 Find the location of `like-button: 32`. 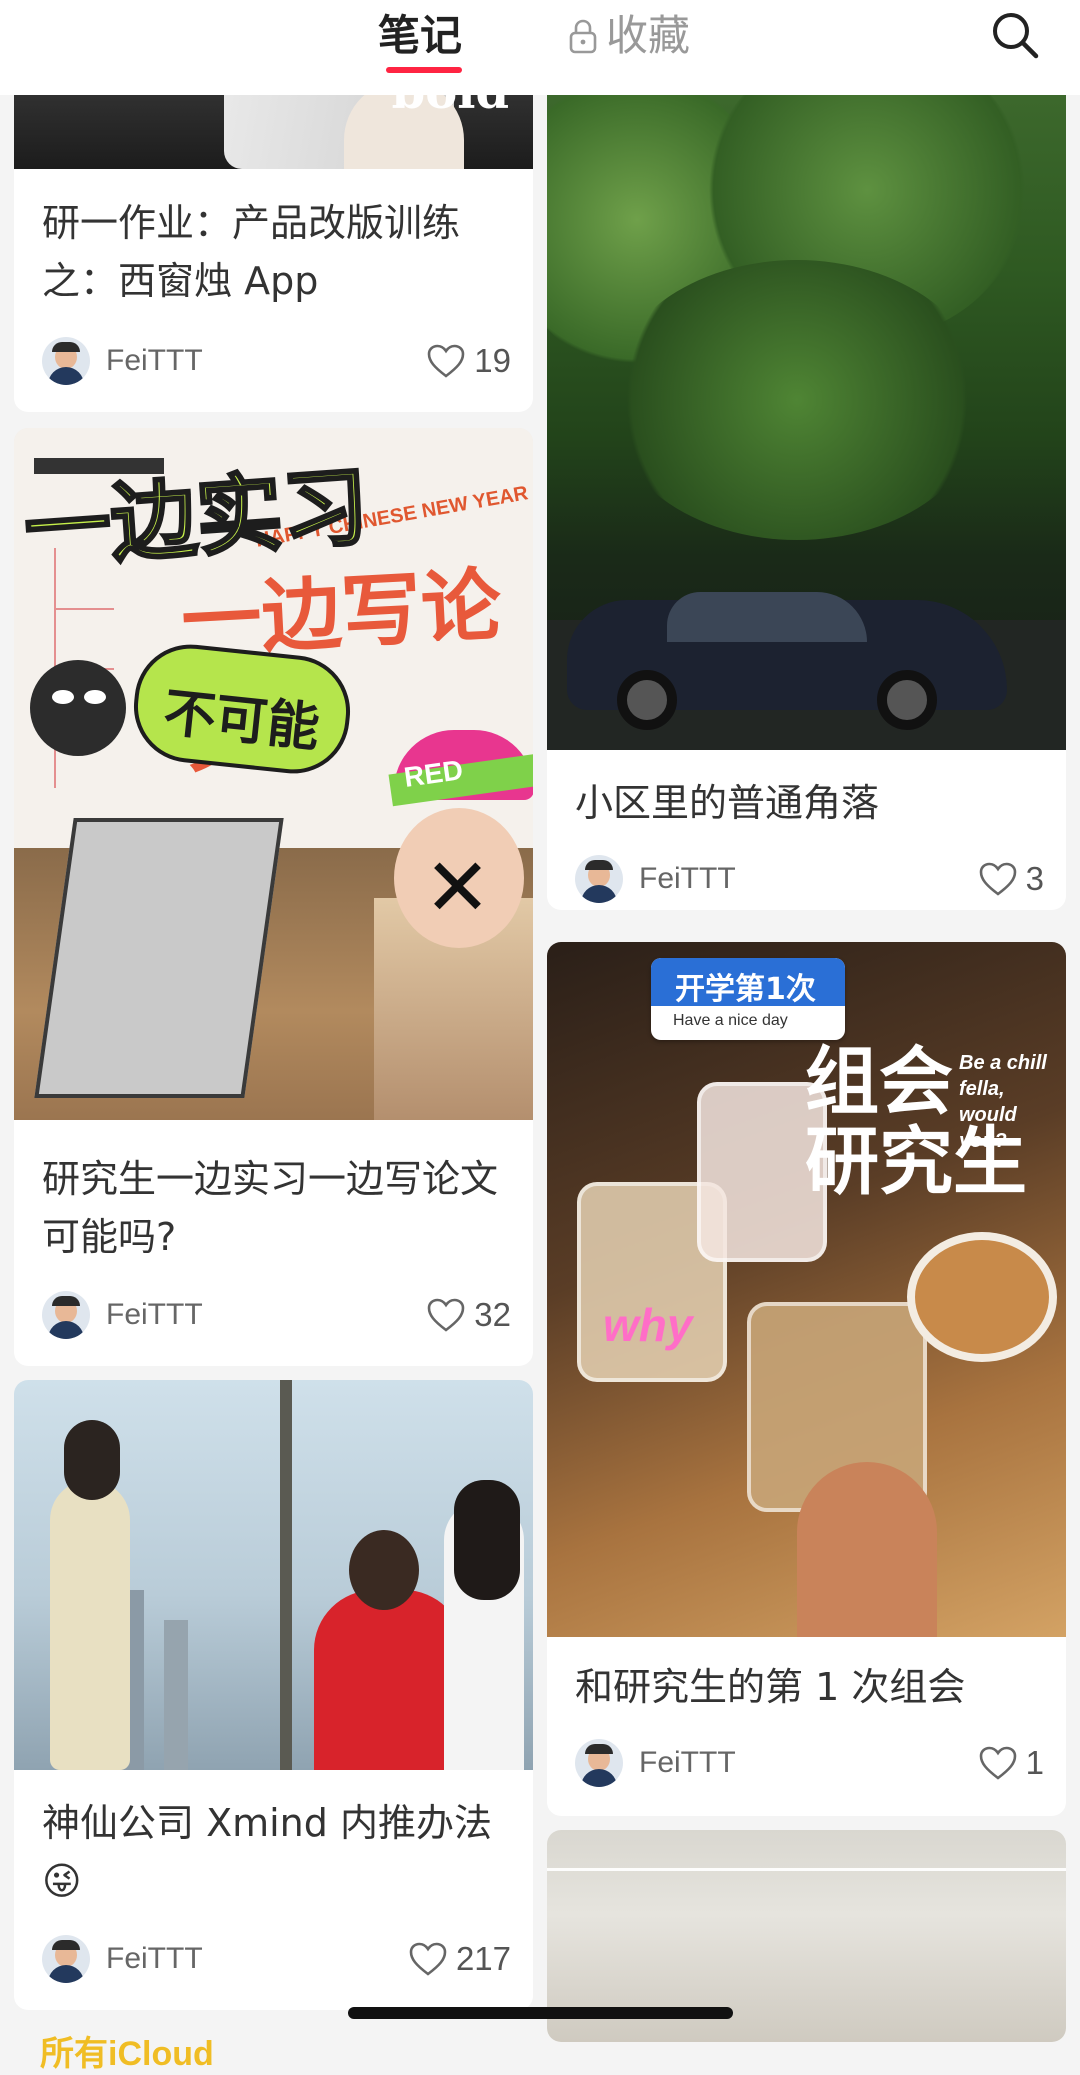

like-button: 32 is located at coordinates (468, 1315).